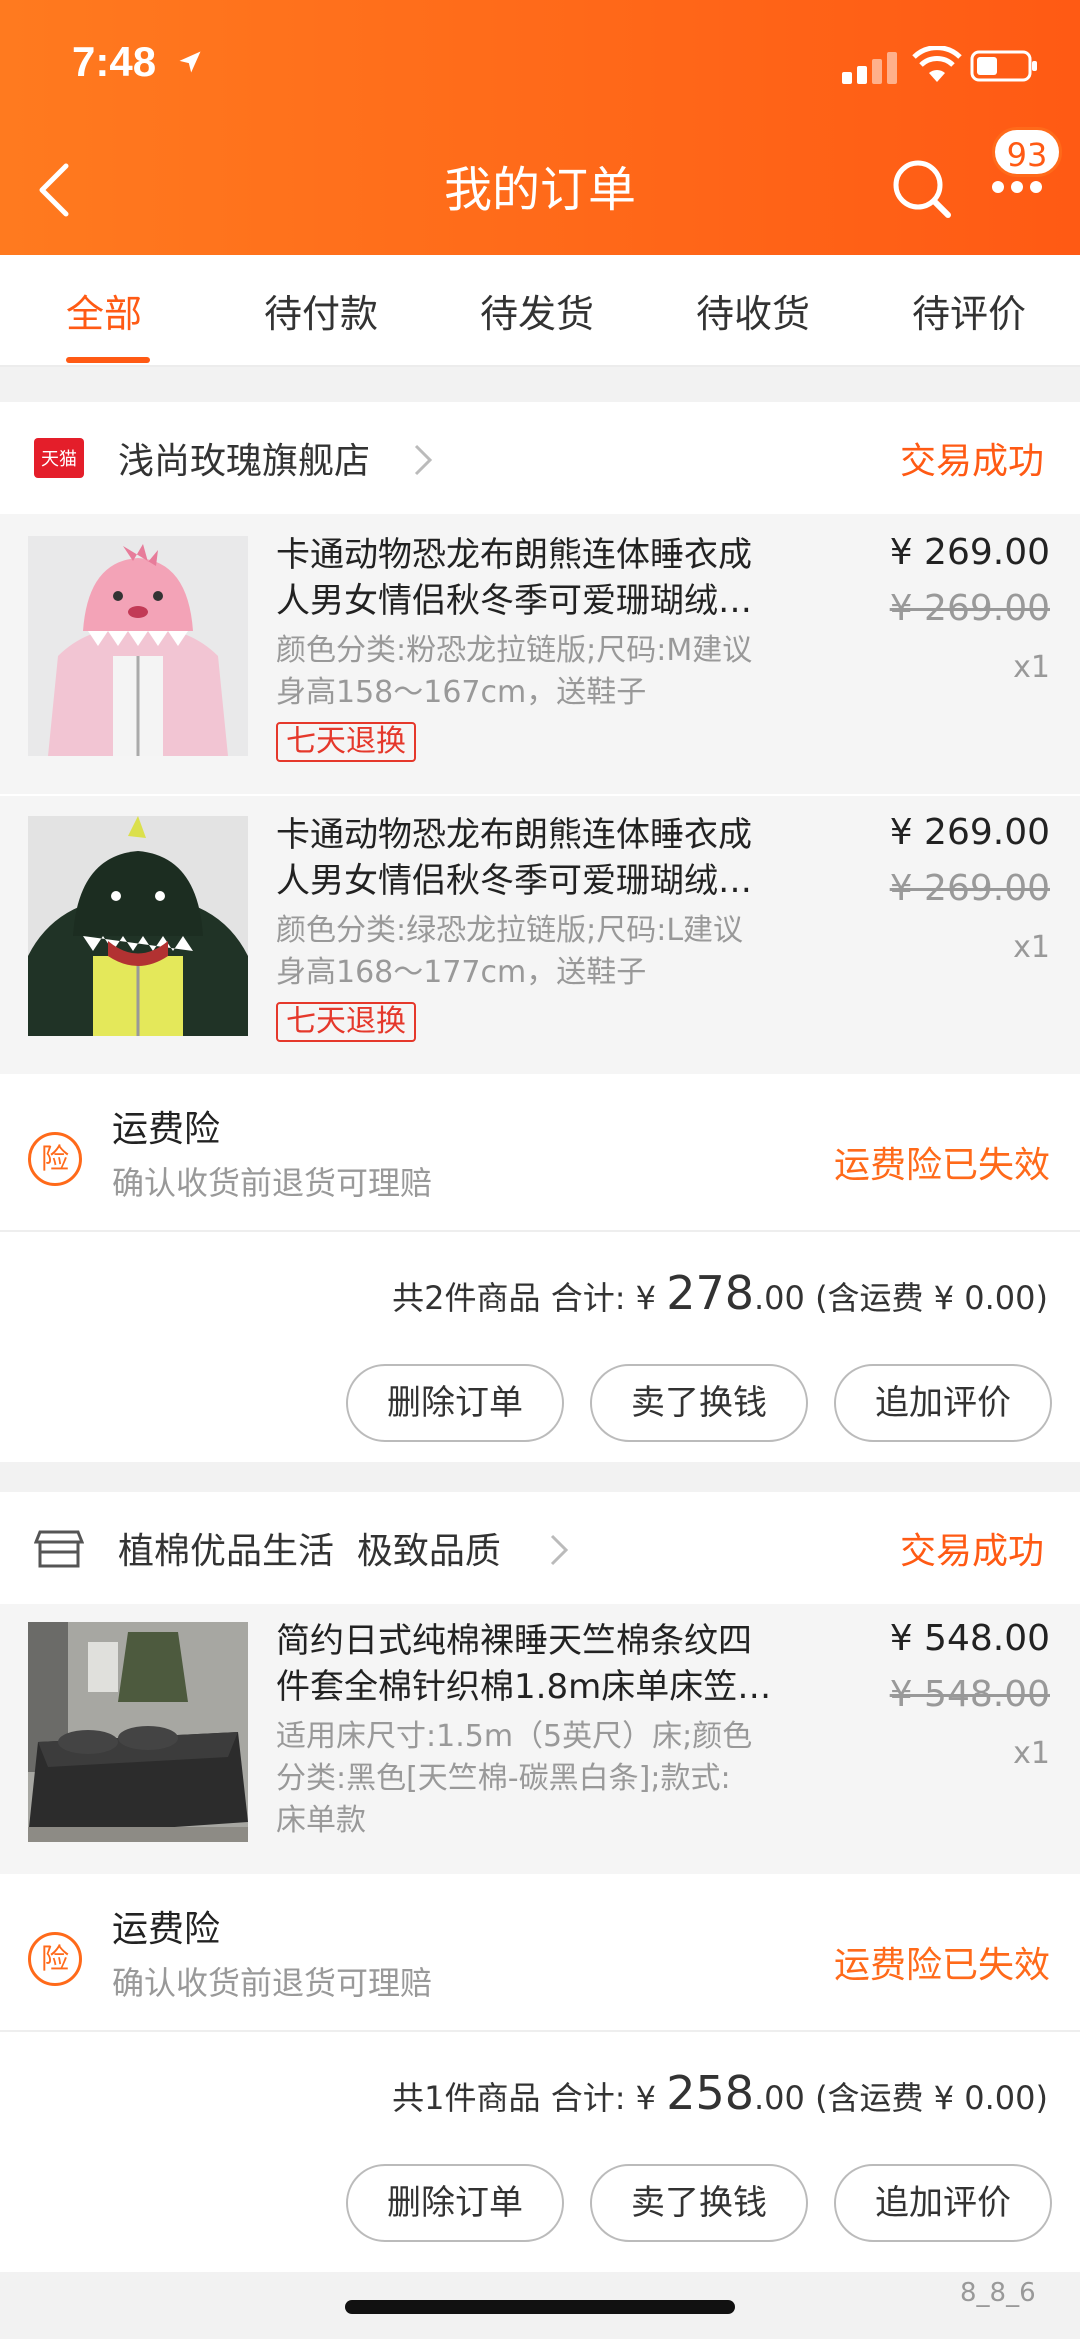  What do you see at coordinates (753, 310) in the screenshot?
I see `tab-pending-receipt: 待收货` at bounding box center [753, 310].